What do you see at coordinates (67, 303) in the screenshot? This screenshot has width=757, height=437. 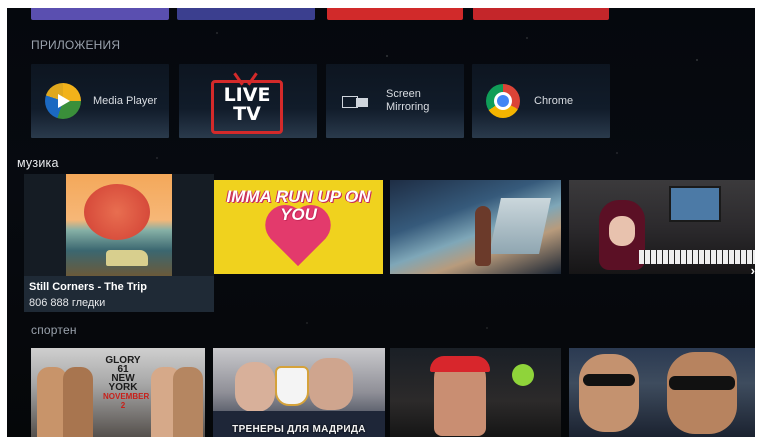 I see `view-count: 806 888 гледки` at bounding box center [67, 303].